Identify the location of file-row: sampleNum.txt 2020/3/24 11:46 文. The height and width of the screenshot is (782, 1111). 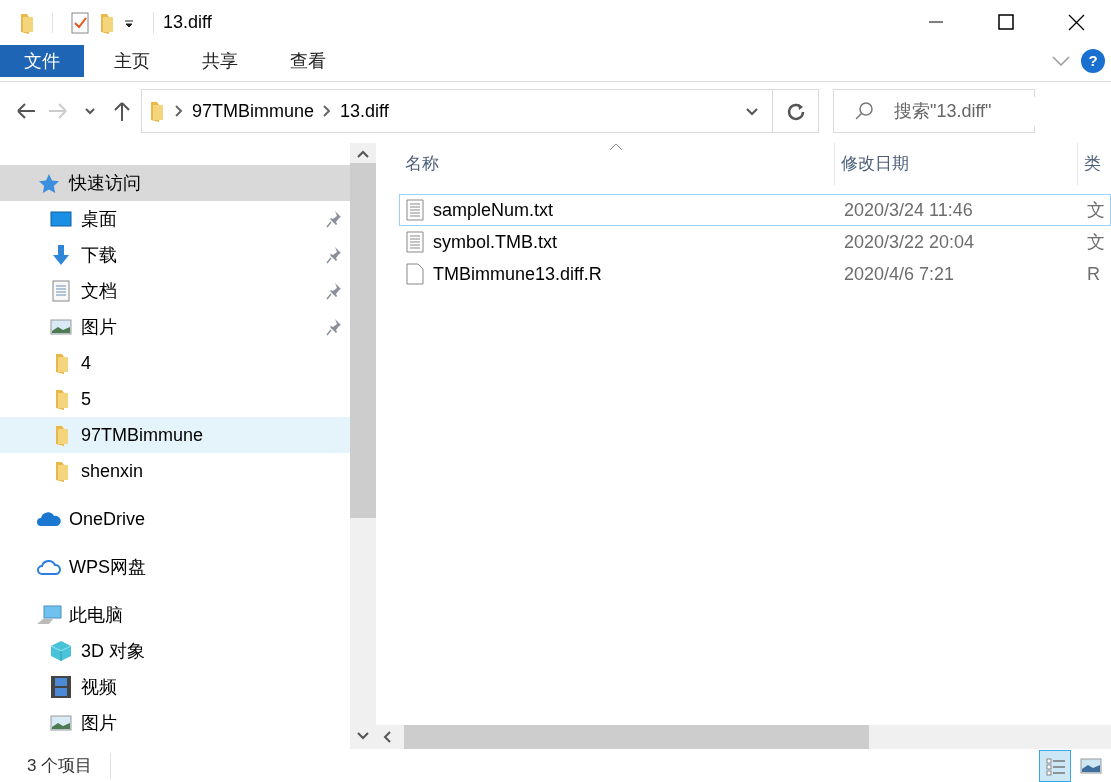
(755, 210).